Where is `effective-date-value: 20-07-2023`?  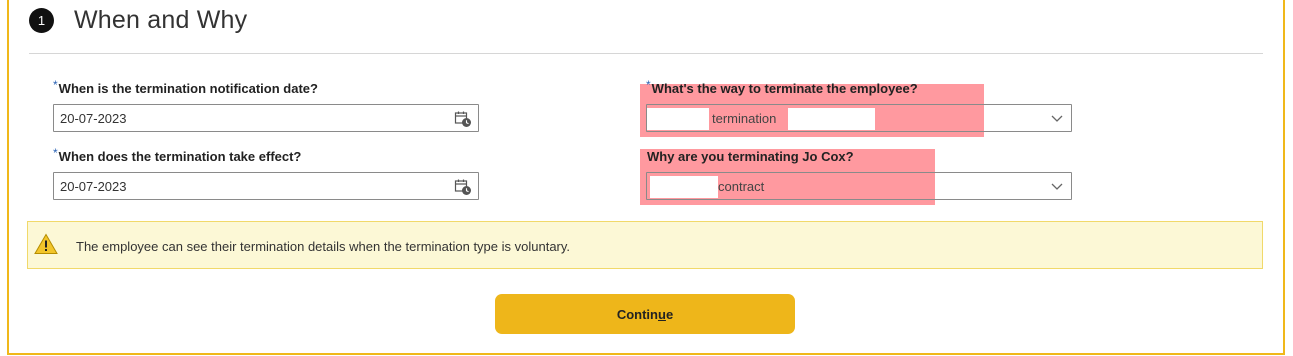 effective-date-value: 20-07-2023 is located at coordinates (93, 186).